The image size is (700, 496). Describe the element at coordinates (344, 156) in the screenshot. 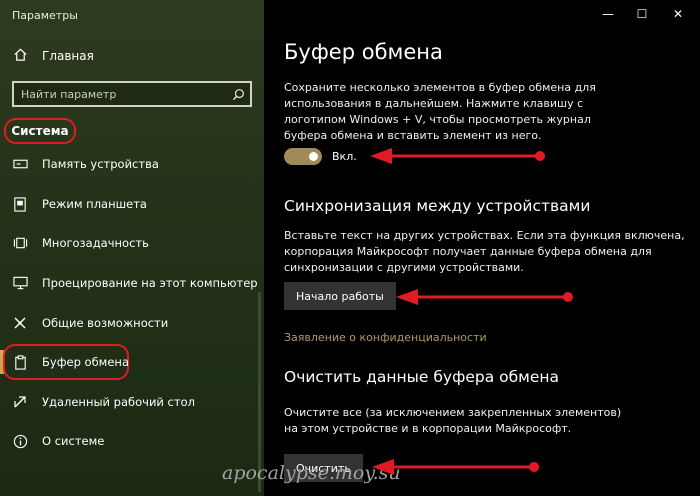

I see `toggle-state-label: Вкл.` at that location.